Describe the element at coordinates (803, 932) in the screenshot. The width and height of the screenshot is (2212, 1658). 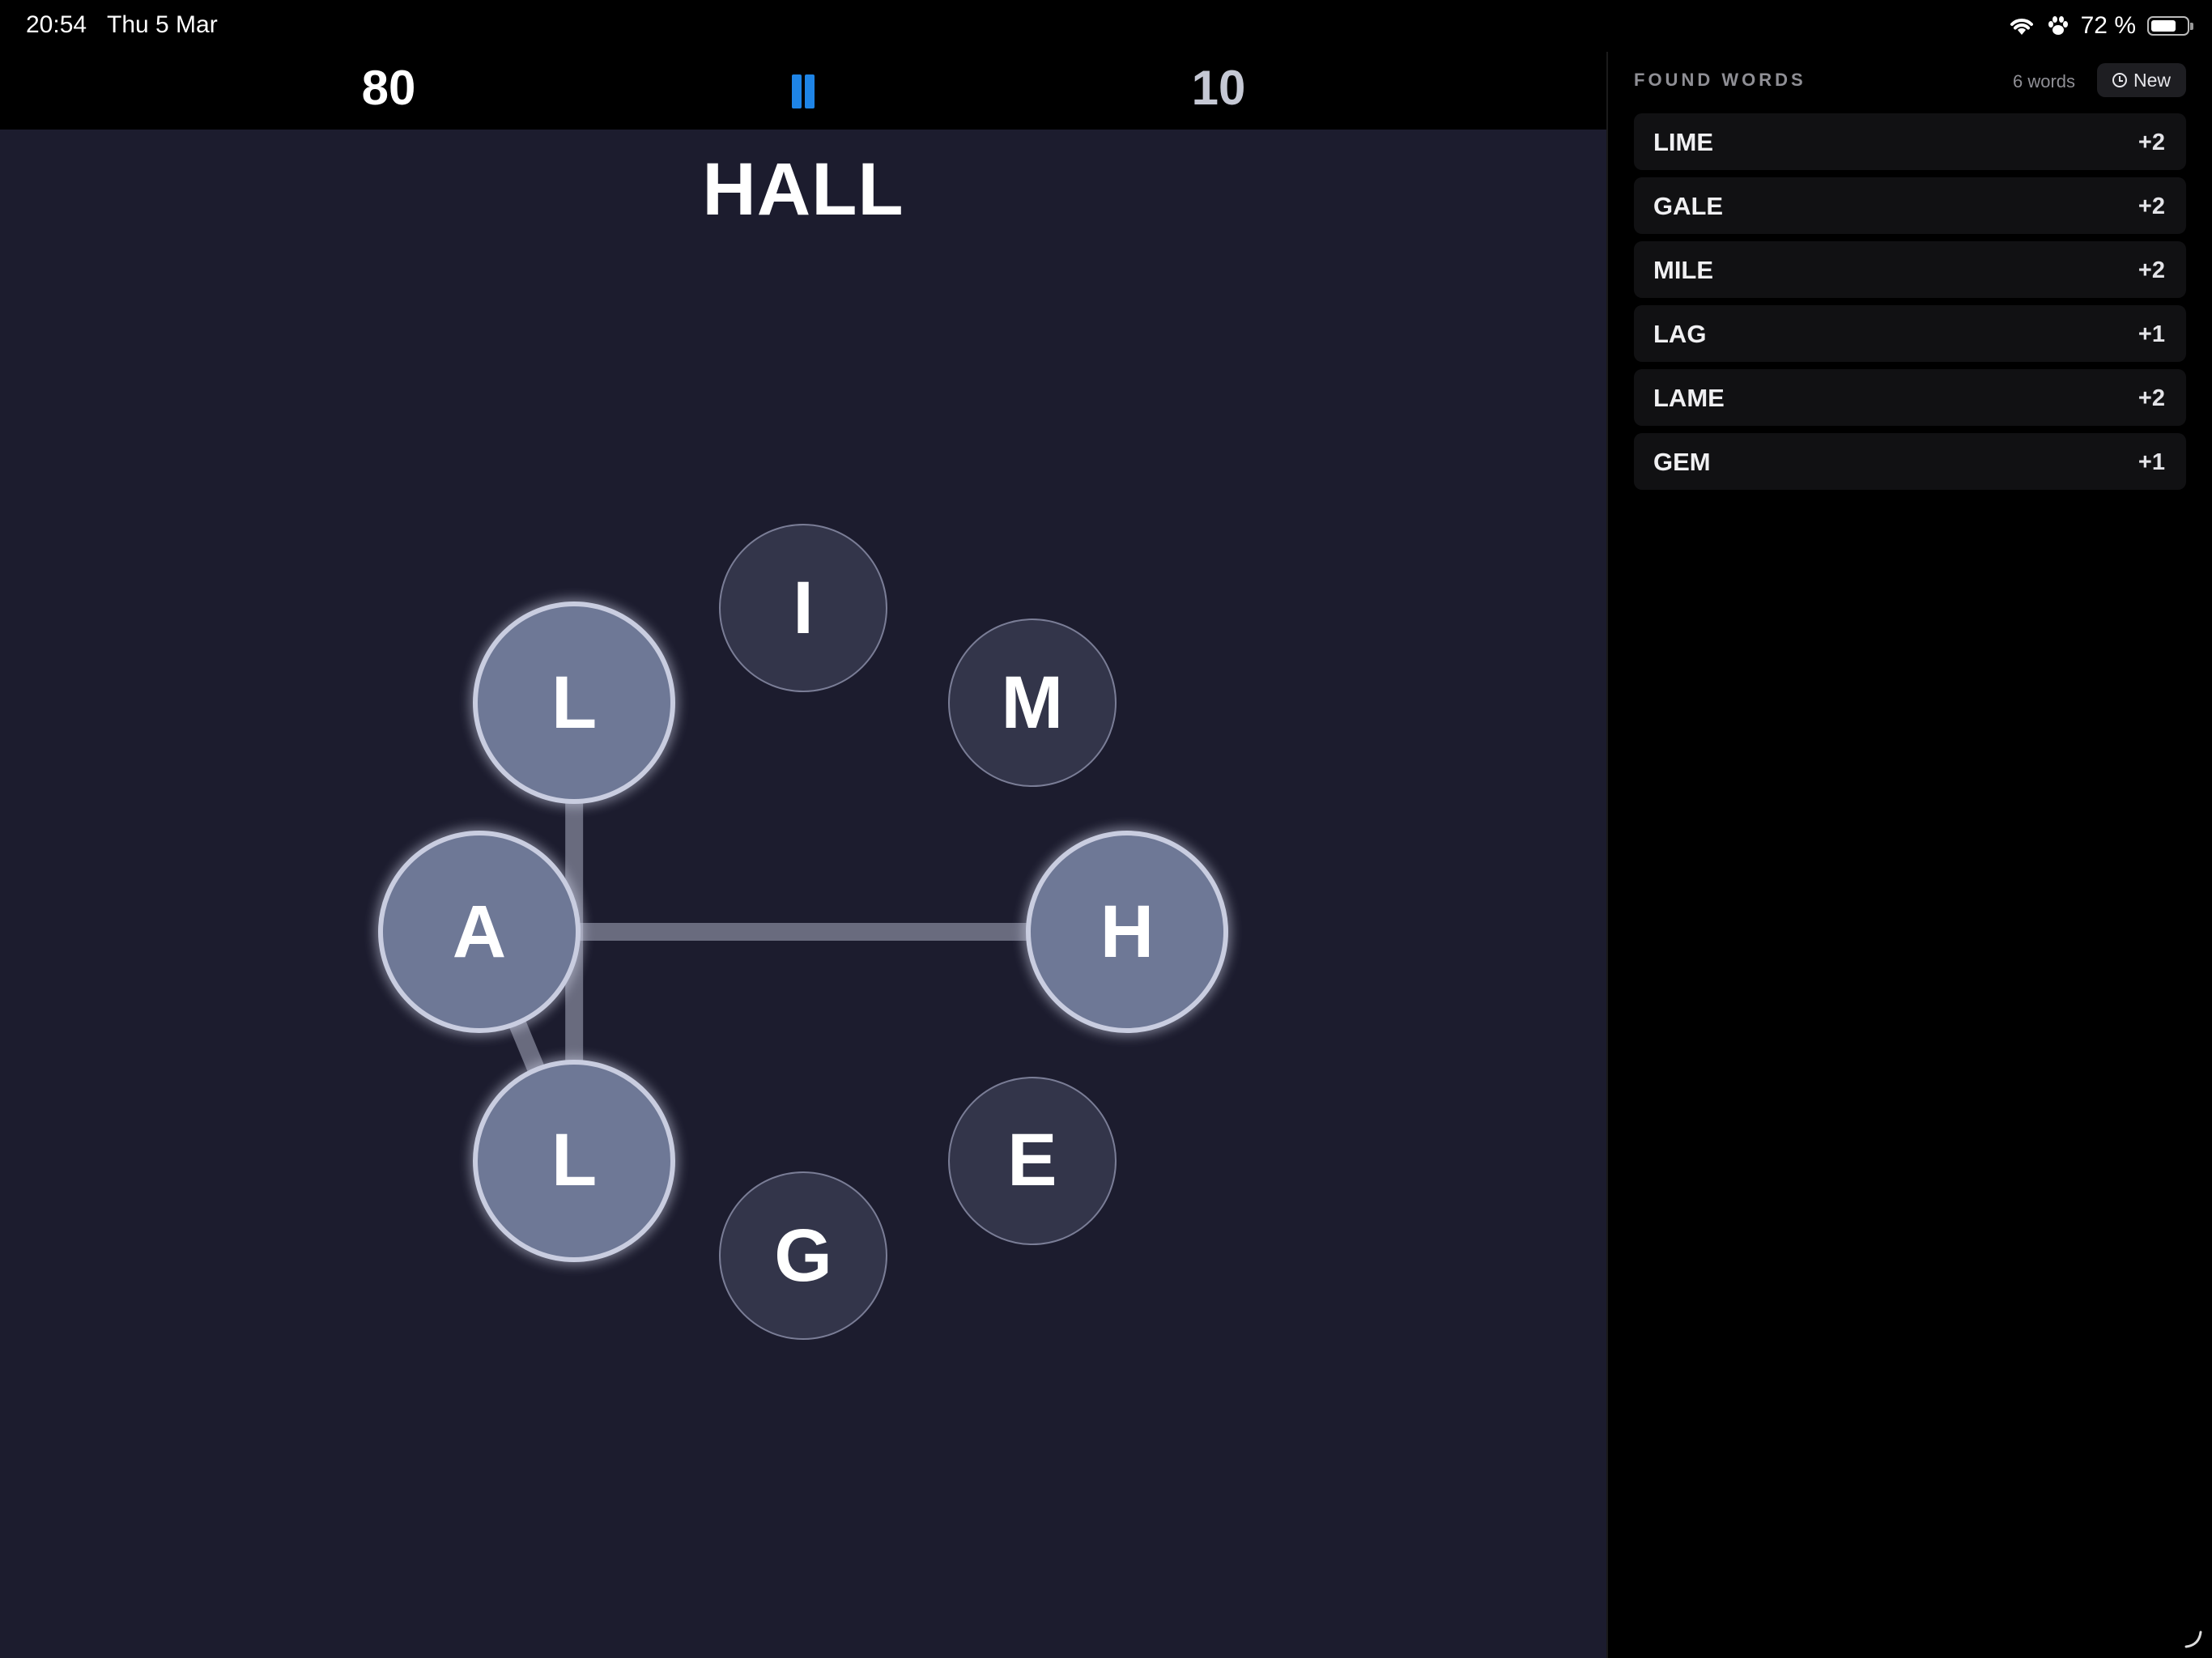
I see `selection-path` at that location.